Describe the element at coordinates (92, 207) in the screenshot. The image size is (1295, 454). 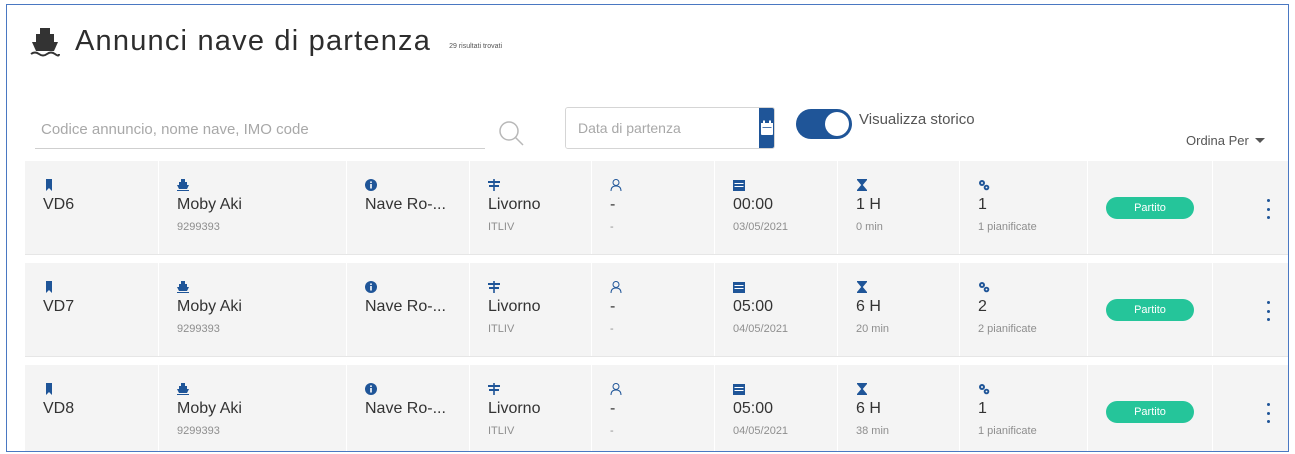
I see `cell-code: VD6` at that location.